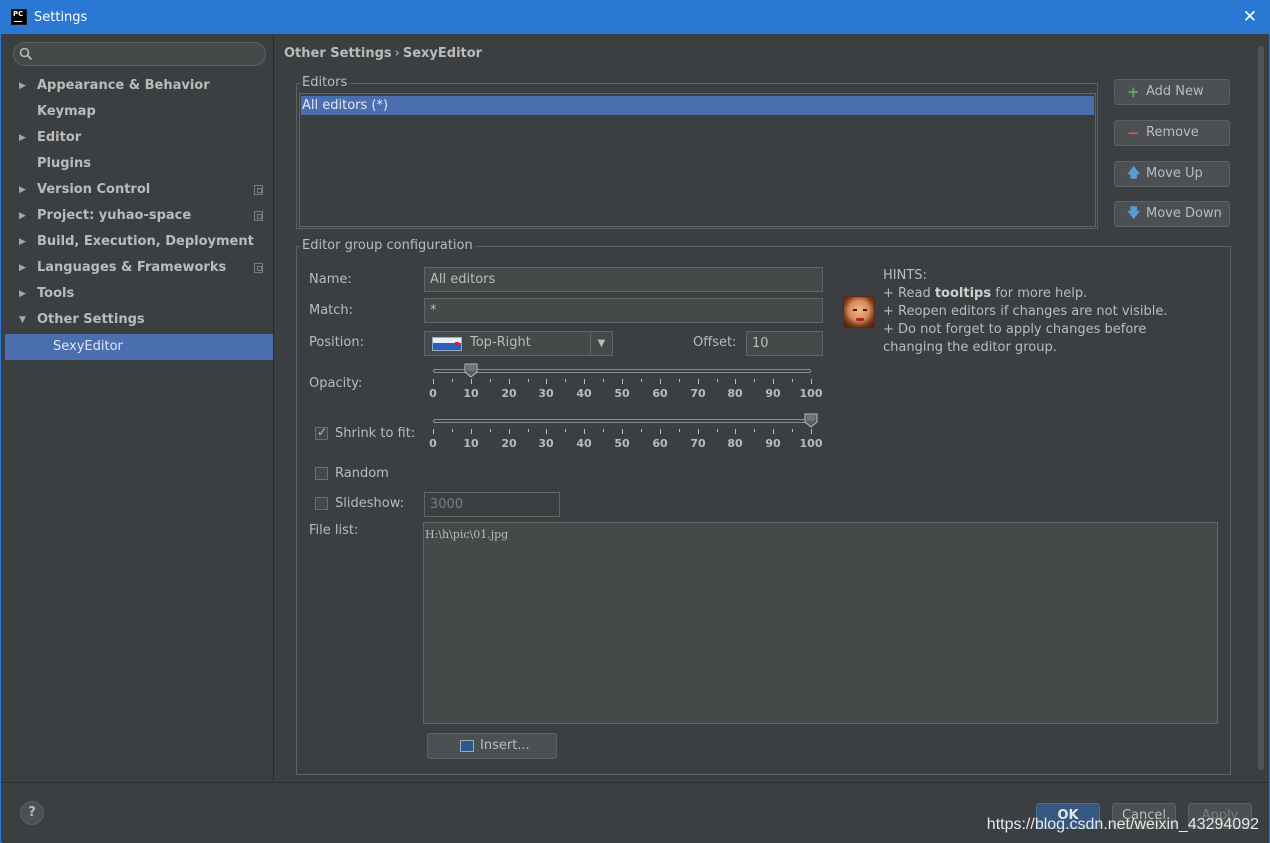  I want to click on match-field: *, so click(623, 310).